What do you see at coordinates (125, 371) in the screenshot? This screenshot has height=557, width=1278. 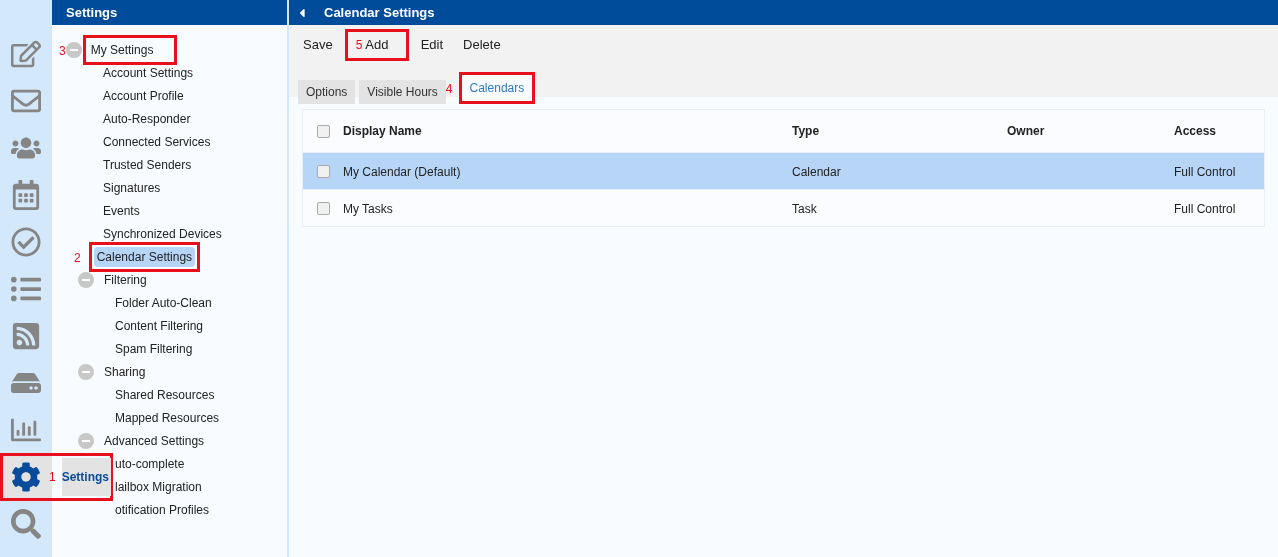 I see `tree-item: Sharing` at bounding box center [125, 371].